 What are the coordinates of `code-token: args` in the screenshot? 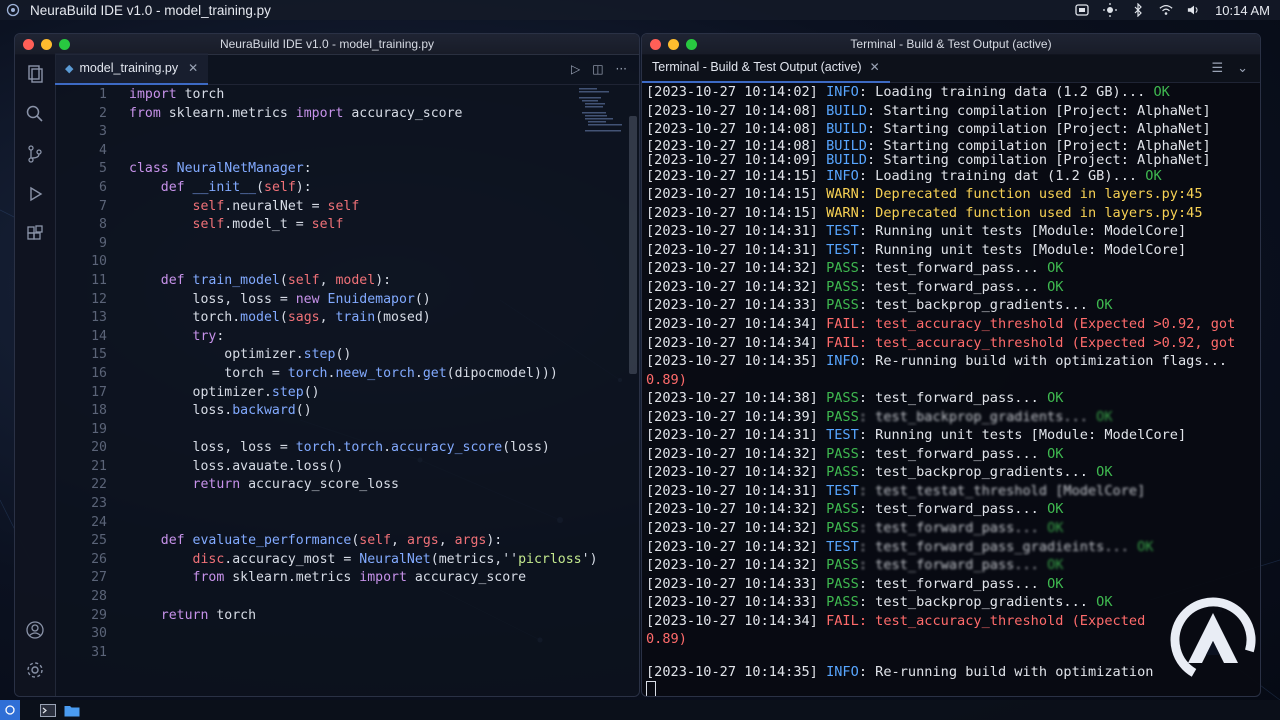 It's located at (470, 541).